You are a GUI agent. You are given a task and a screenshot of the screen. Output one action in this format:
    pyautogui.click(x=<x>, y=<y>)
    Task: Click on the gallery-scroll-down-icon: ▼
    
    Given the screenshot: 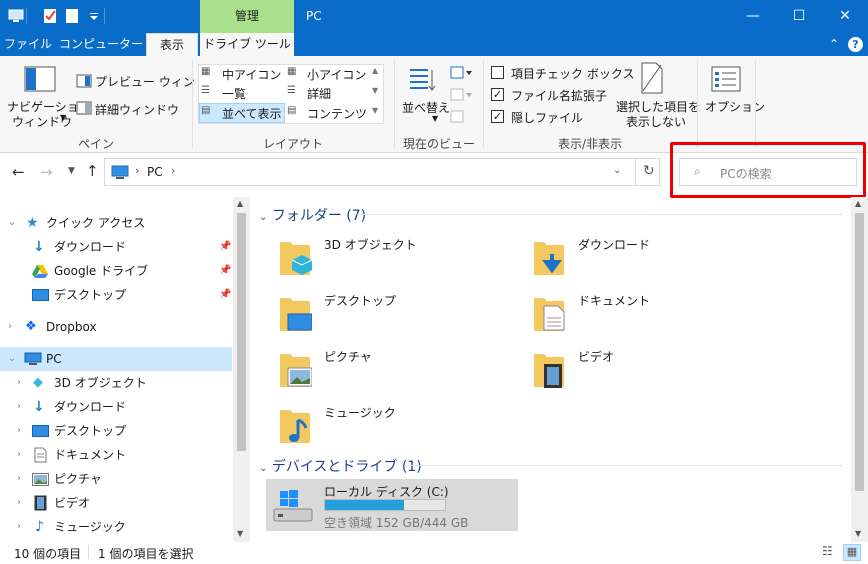 What is the action you would take?
    pyautogui.click(x=375, y=90)
    